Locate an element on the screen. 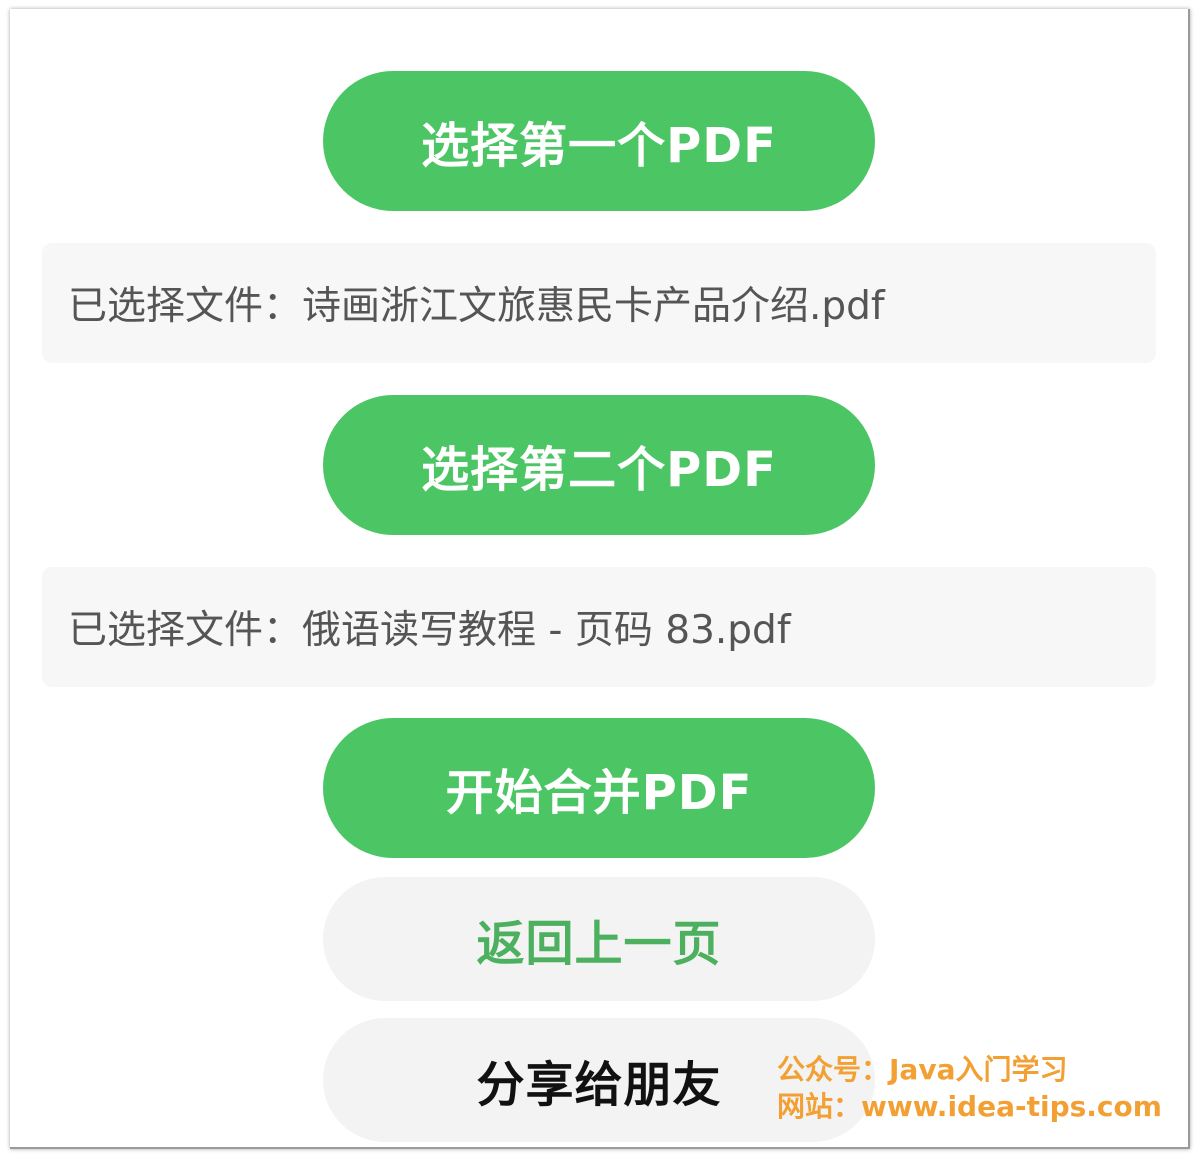 This screenshot has width=1200, height=1160. first-file-display: 已选择文件： 诗画浙江文旅惠民卡产品介绍.pdf is located at coordinates (599, 303).